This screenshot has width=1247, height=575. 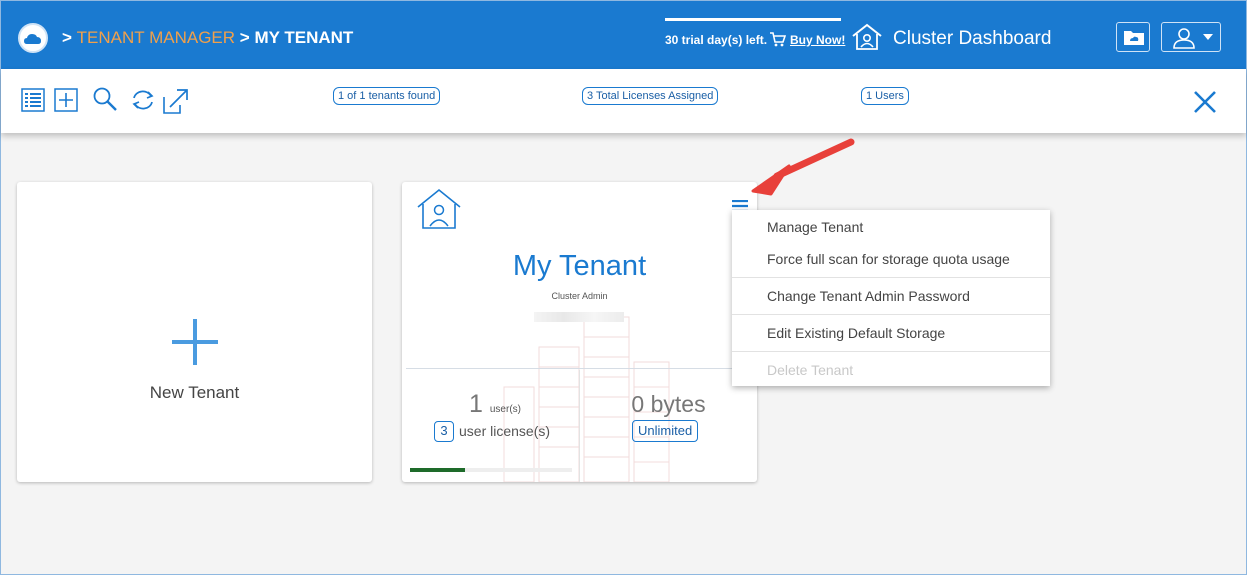 What do you see at coordinates (33, 38) in the screenshot?
I see `logo-icon` at bounding box center [33, 38].